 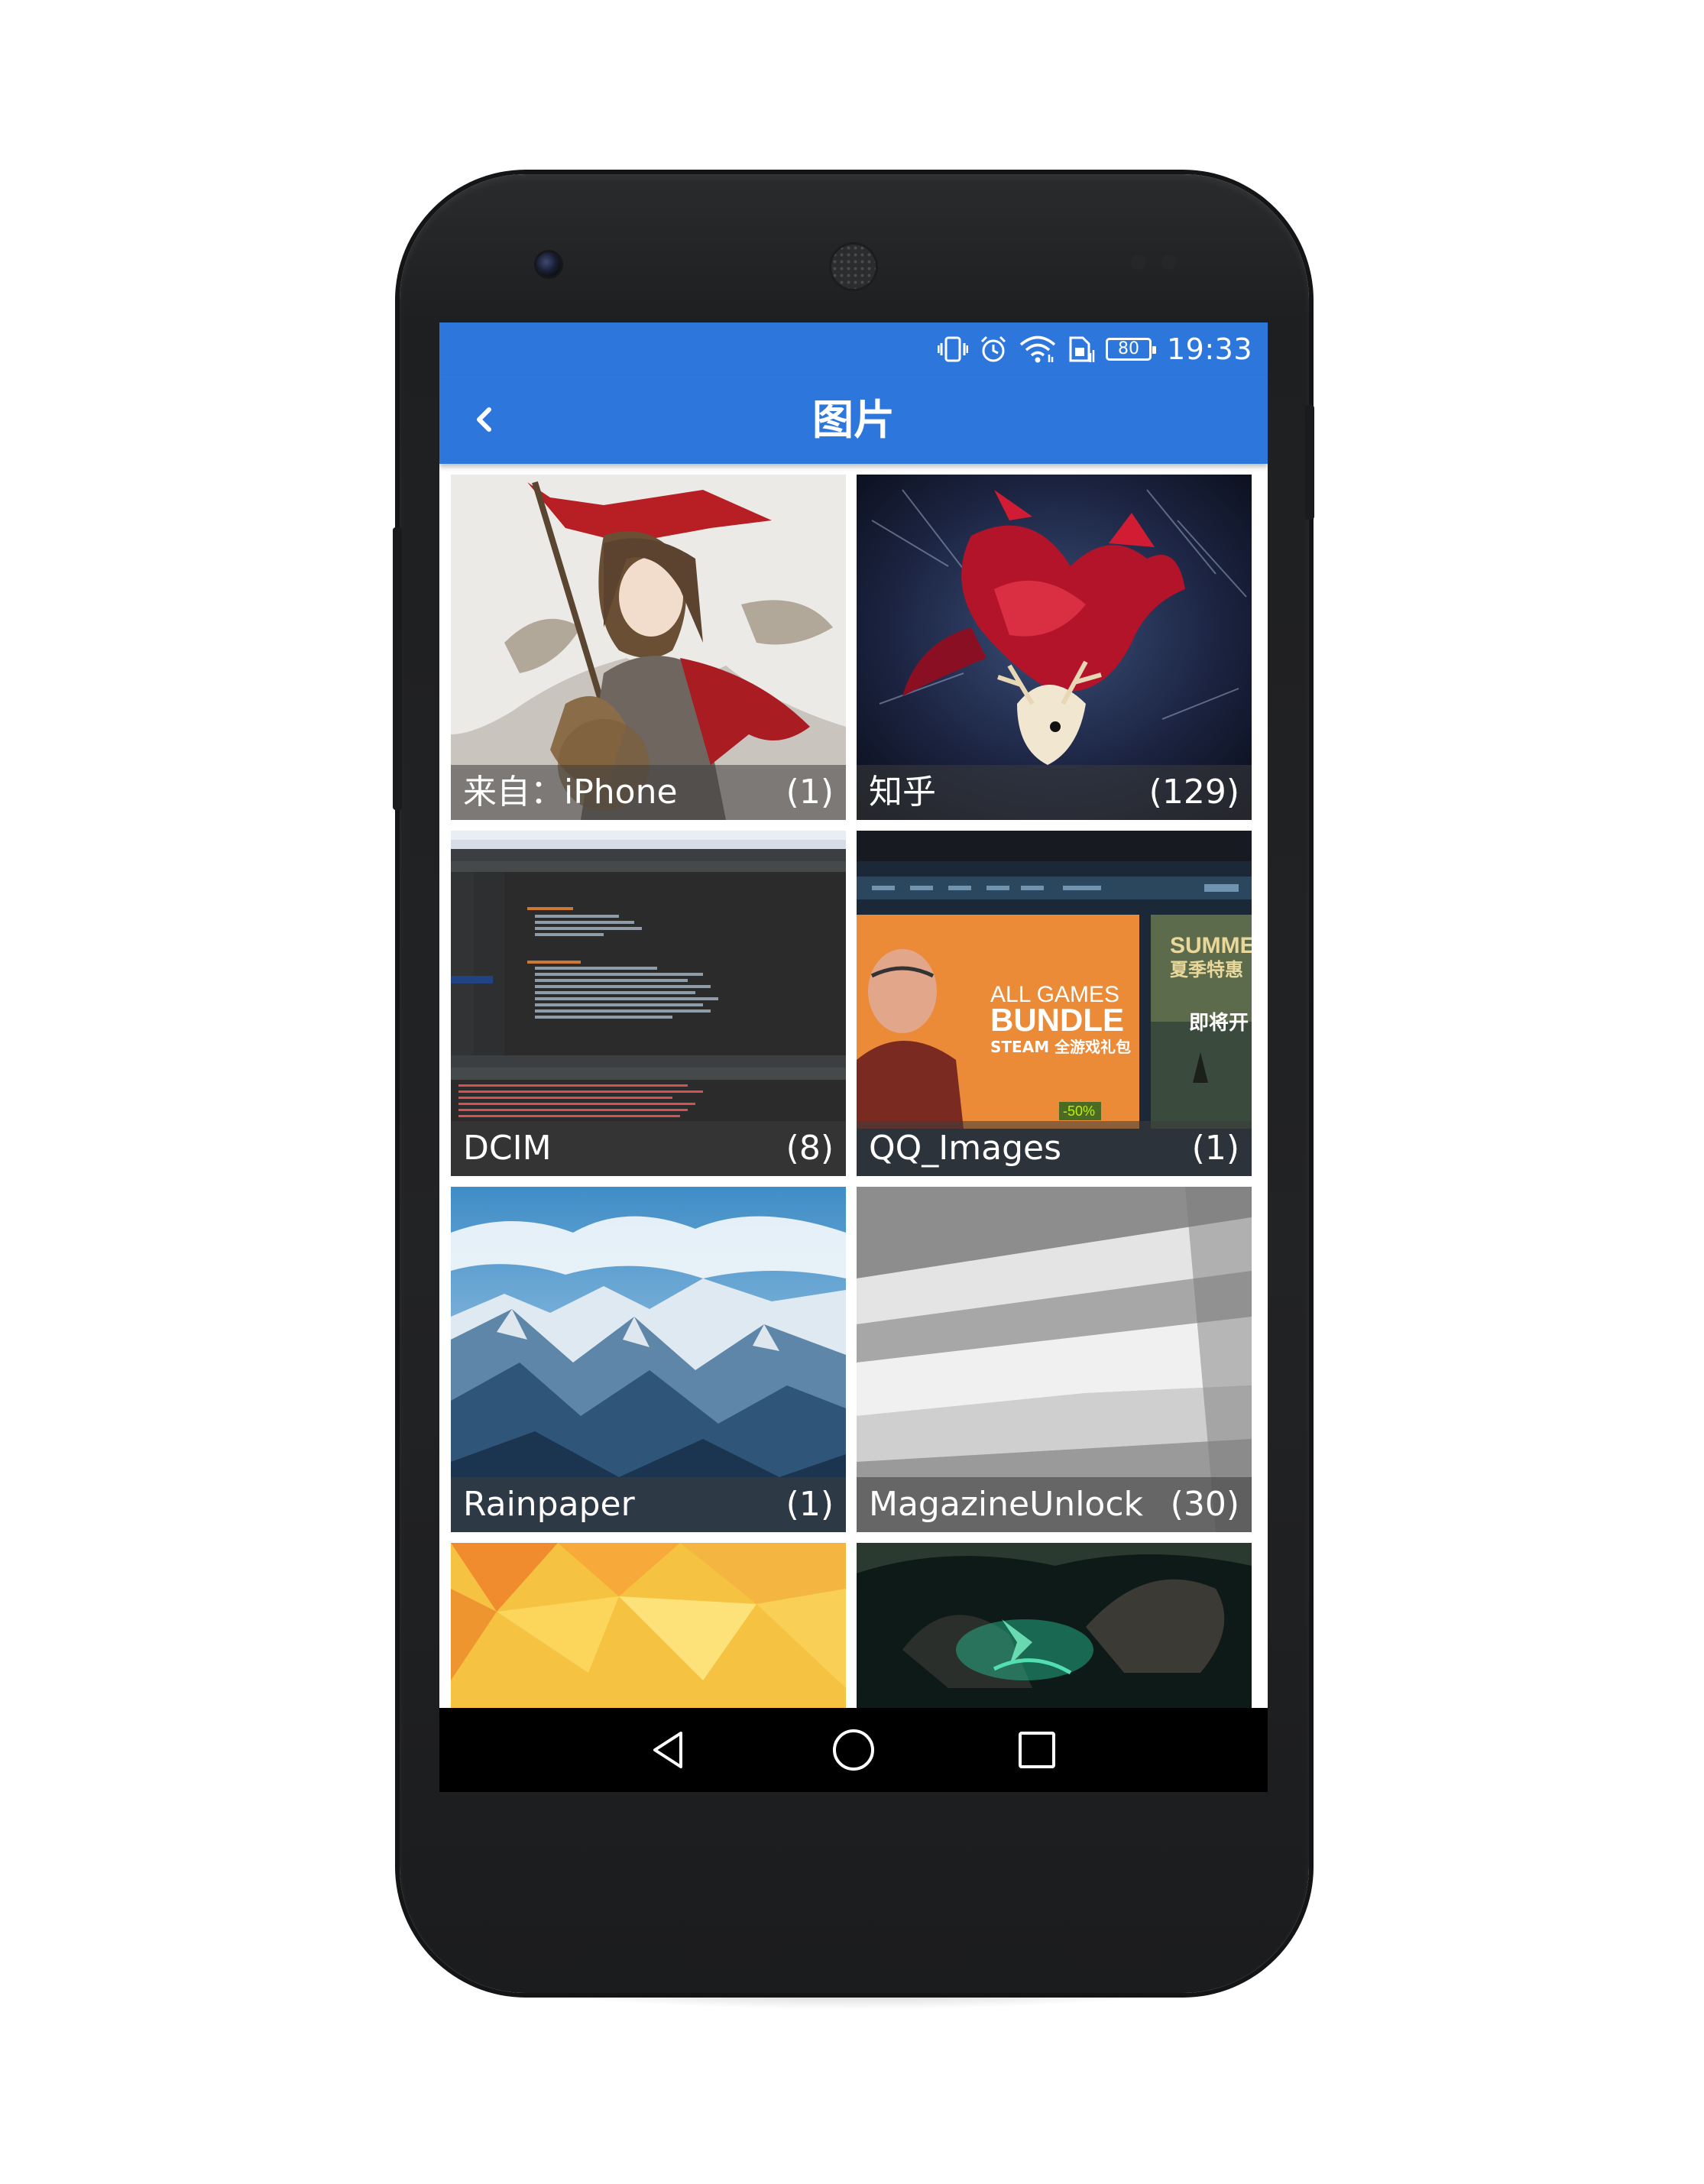 What do you see at coordinates (649, 1148) in the screenshot?
I see `album-caption: DCIM (8)` at bounding box center [649, 1148].